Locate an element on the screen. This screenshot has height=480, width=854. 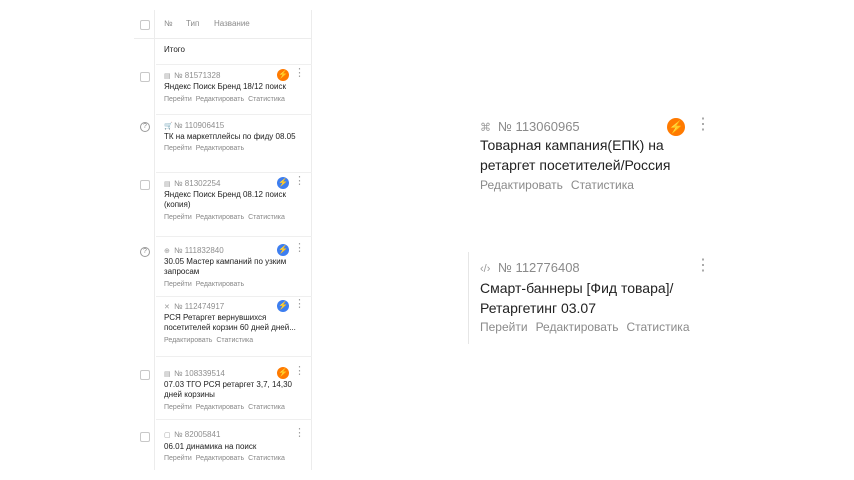
card-number: № 113060965 is located at coordinates (539, 126).